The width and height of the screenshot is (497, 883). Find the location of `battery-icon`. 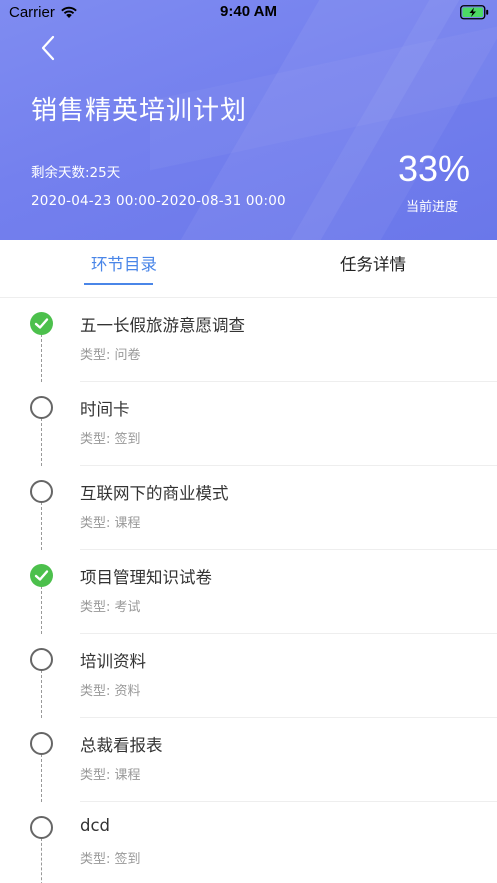

battery-icon is located at coordinates (475, 14).